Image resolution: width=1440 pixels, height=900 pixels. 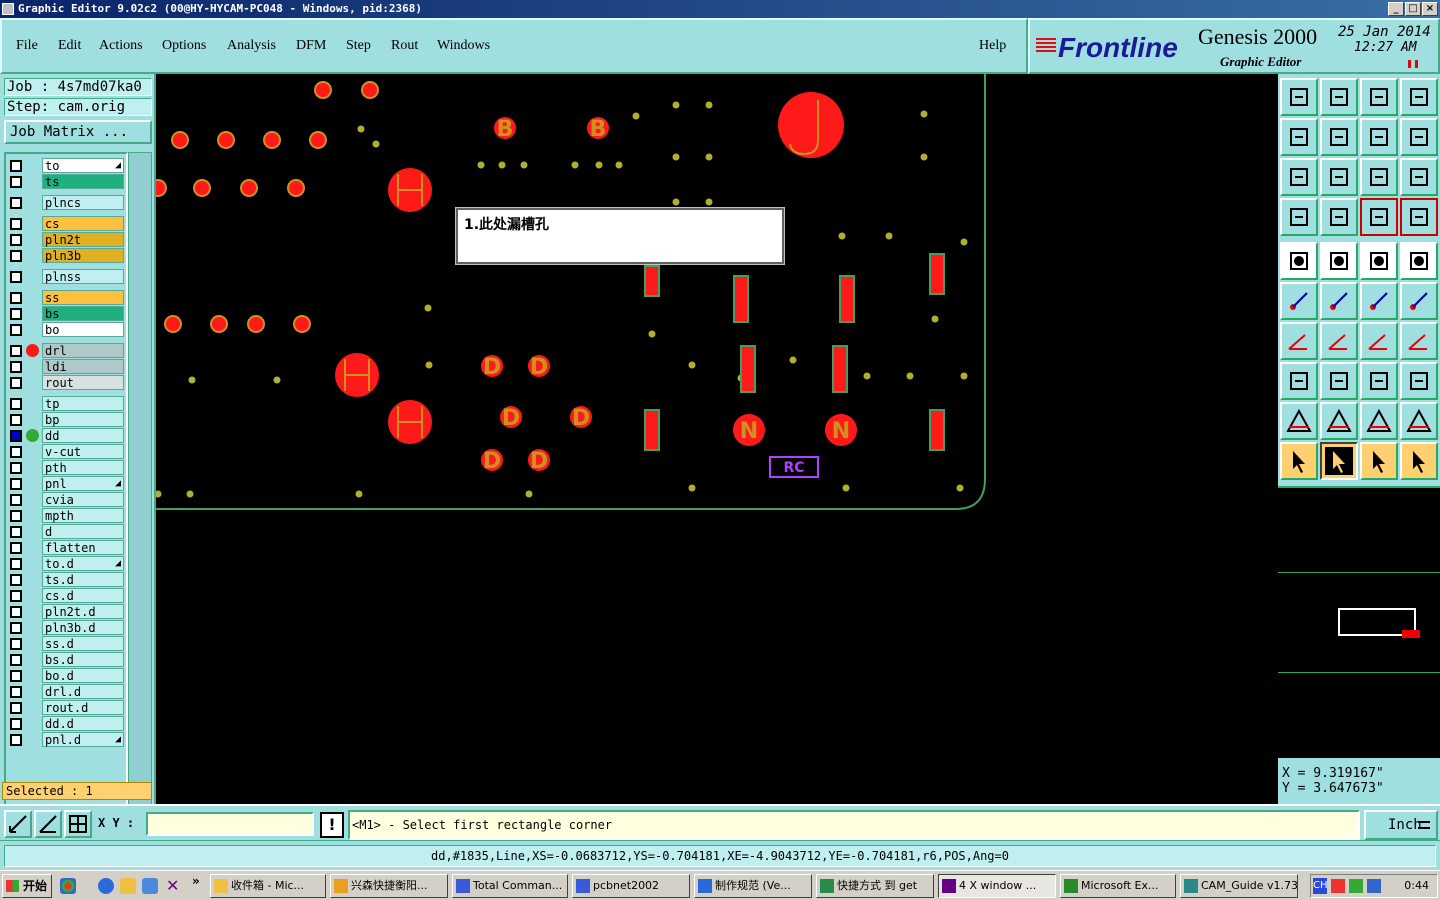 What do you see at coordinates (1419, 421) in the screenshot?
I see `drc-a3-button` at bounding box center [1419, 421].